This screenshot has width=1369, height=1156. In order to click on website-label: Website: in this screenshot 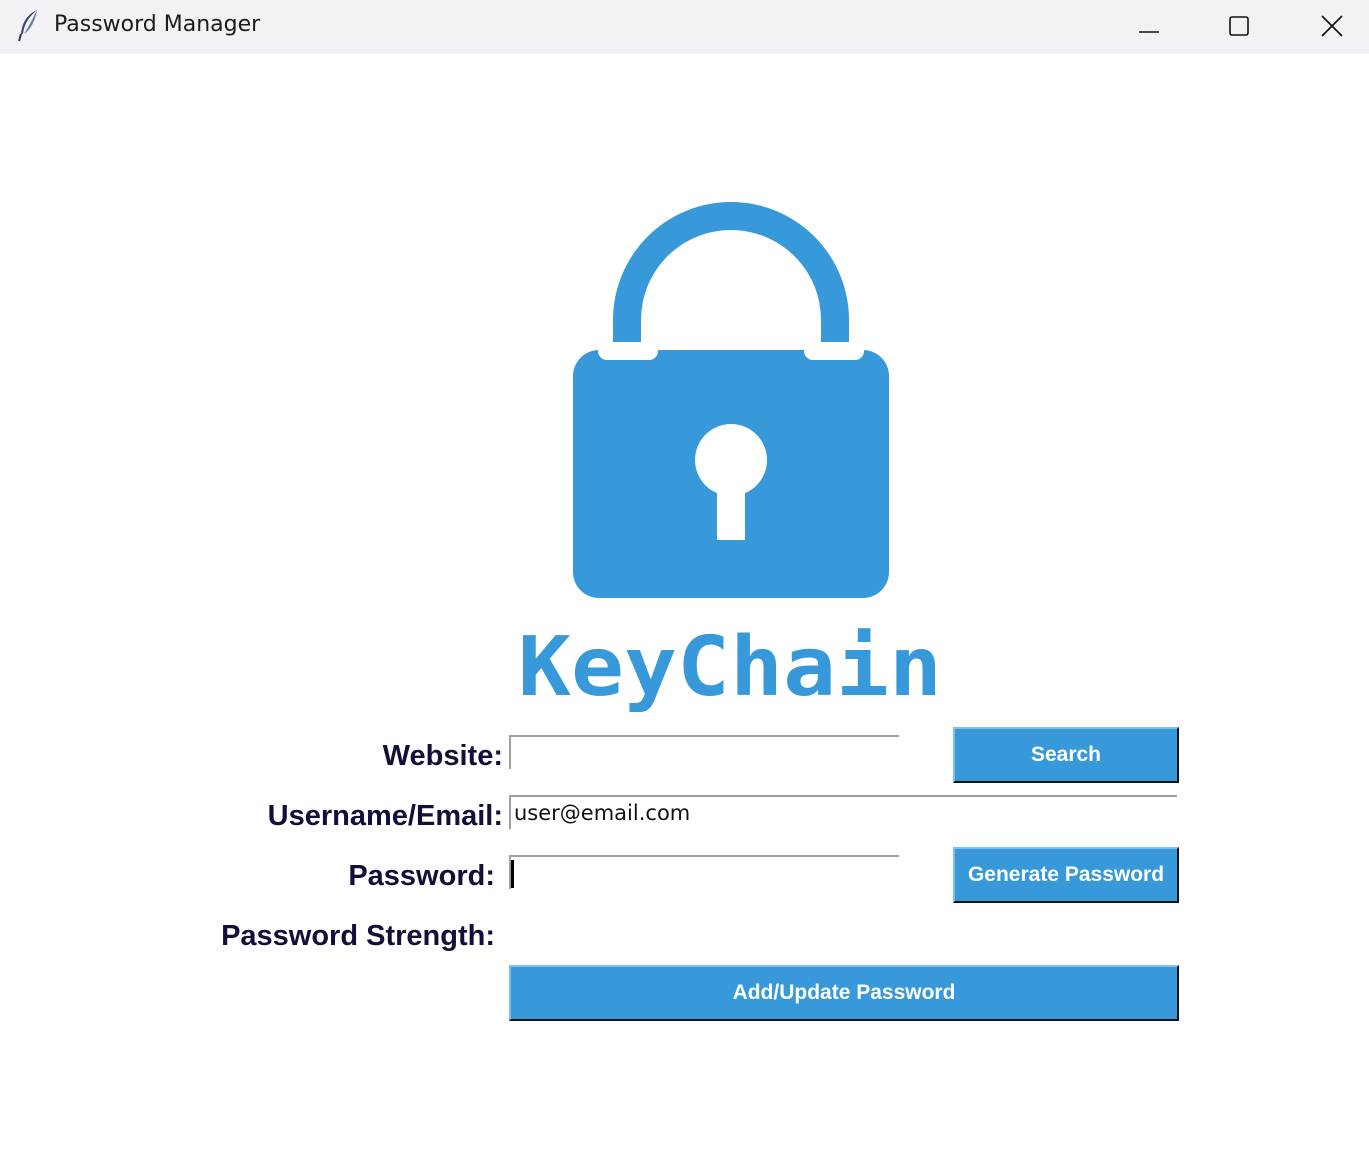, I will do `click(442, 756)`.